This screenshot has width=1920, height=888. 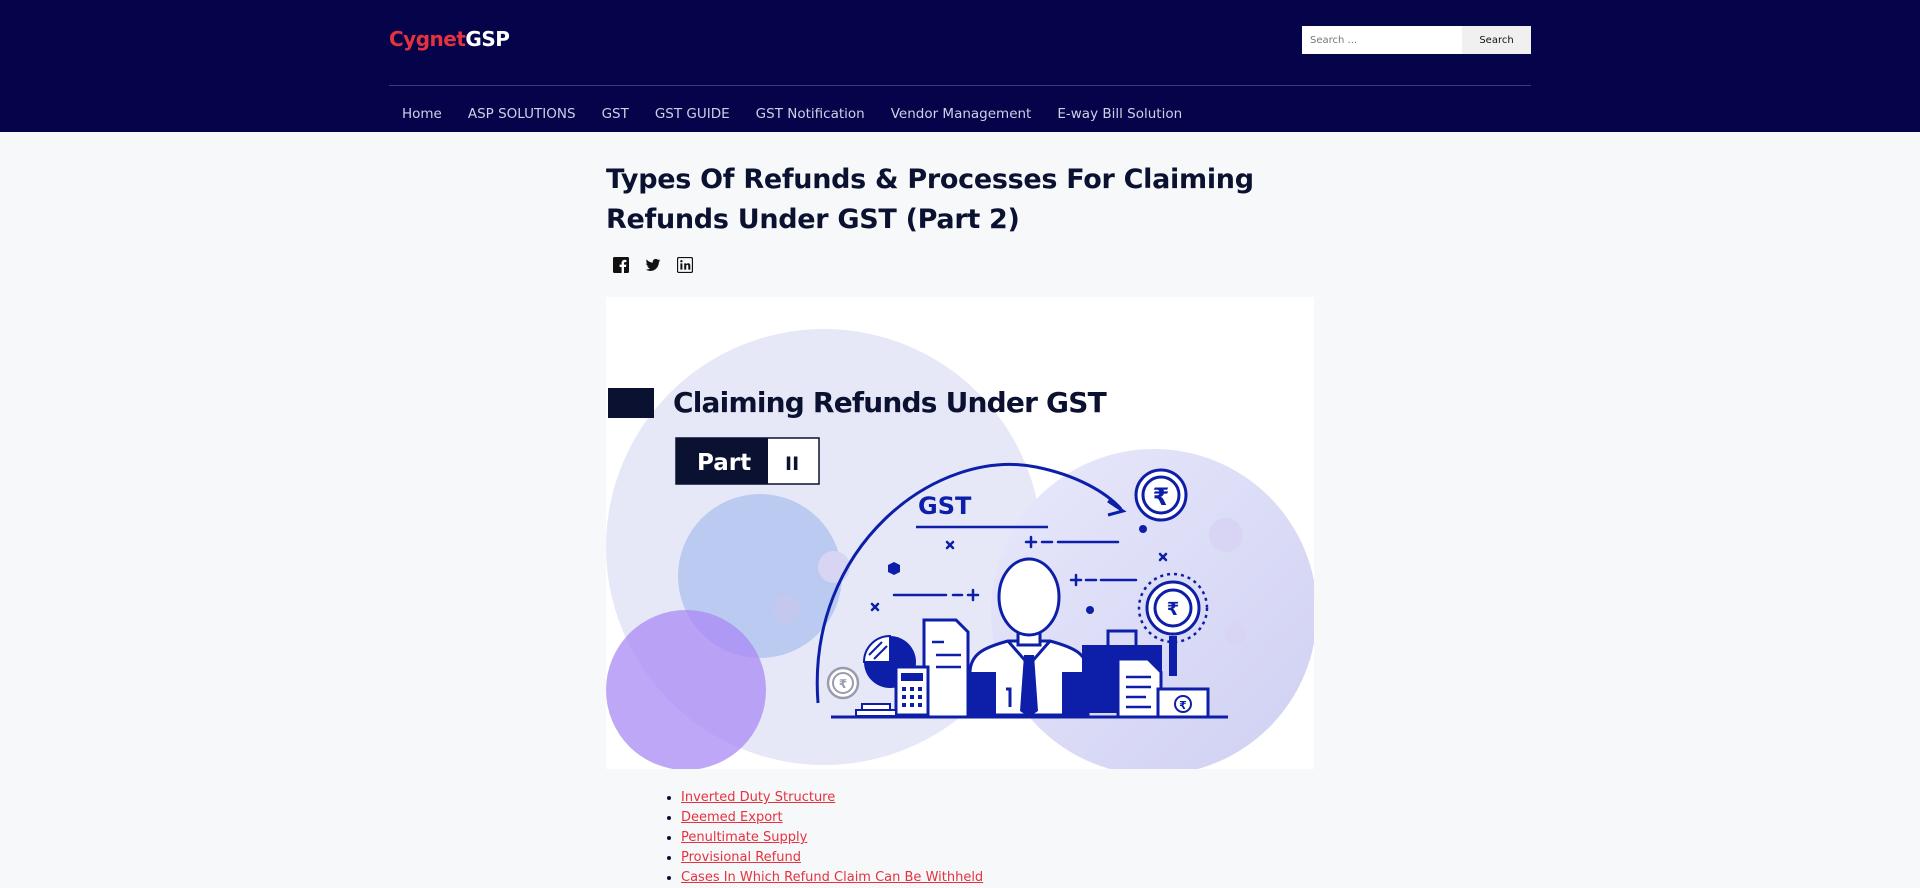 What do you see at coordinates (1496, 40) in the screenshot?
I see `search-button: Search` at bounding box center [1496, 40].